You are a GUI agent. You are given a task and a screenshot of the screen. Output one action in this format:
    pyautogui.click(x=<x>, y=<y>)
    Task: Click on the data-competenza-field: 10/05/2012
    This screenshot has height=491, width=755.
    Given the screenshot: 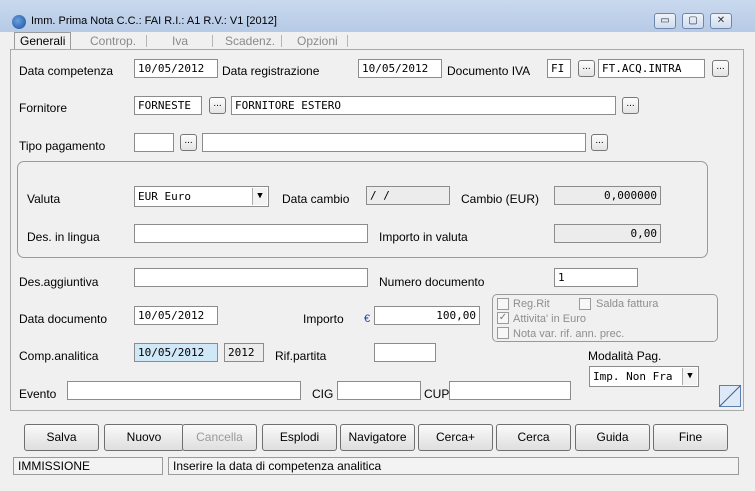 What is the action you would take?
    pyautogui.click(x=176, y=68)
    